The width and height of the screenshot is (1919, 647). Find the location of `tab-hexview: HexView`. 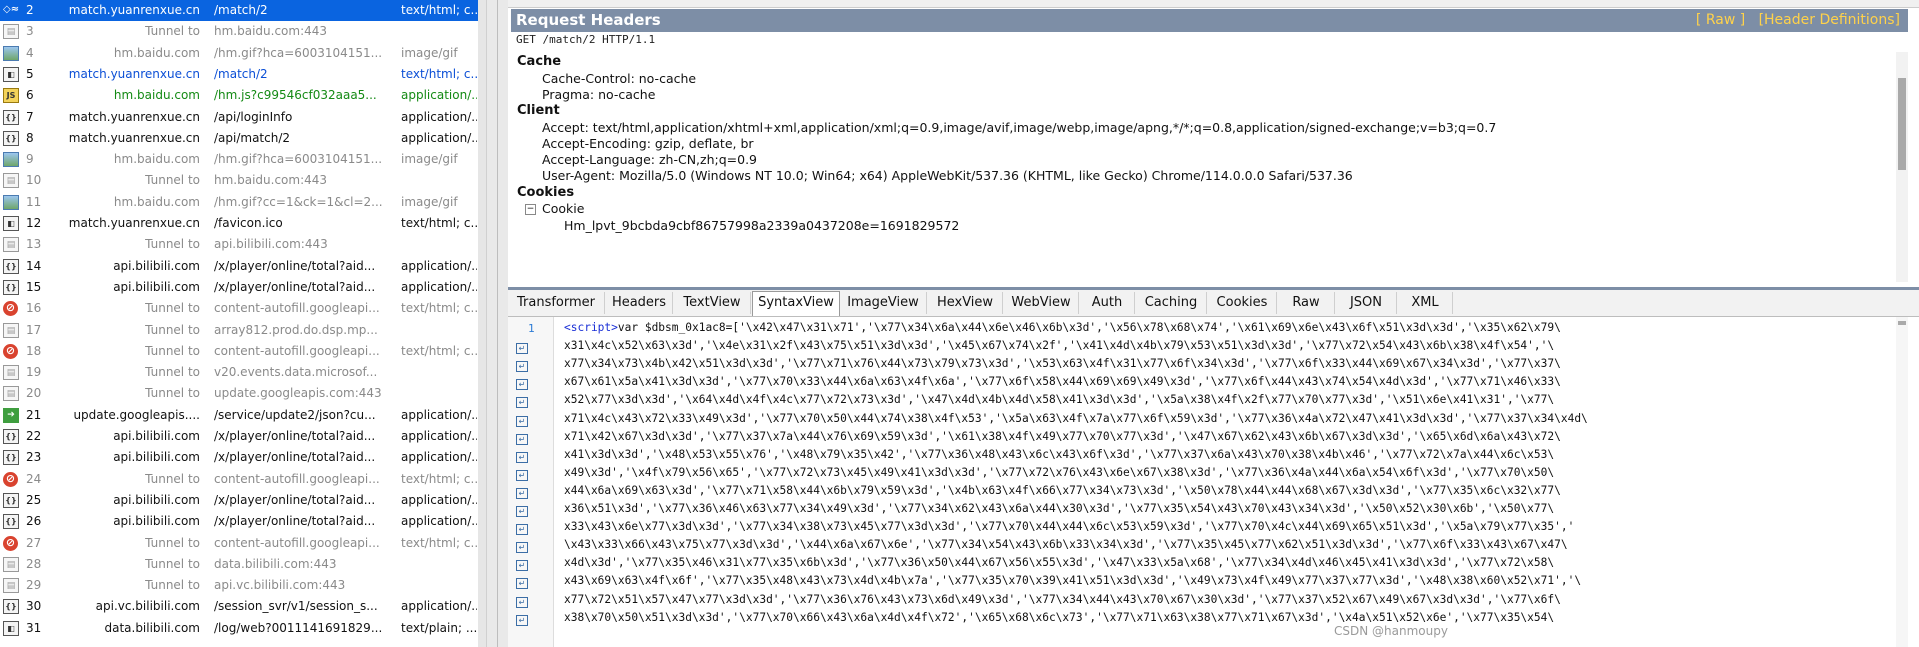

tab-hexview: HexView is located at coordinates (965, 303).